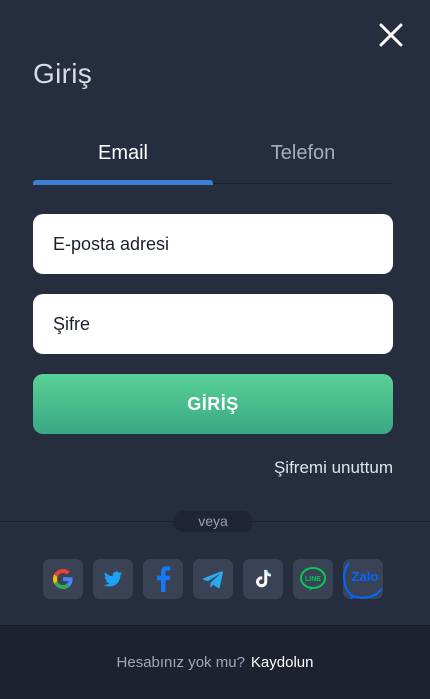 The width and height of the screenshot is (430, 699). Describe the element at coordinates (213, 521) in the screenshot. I see `divider-label: veya` at that location.